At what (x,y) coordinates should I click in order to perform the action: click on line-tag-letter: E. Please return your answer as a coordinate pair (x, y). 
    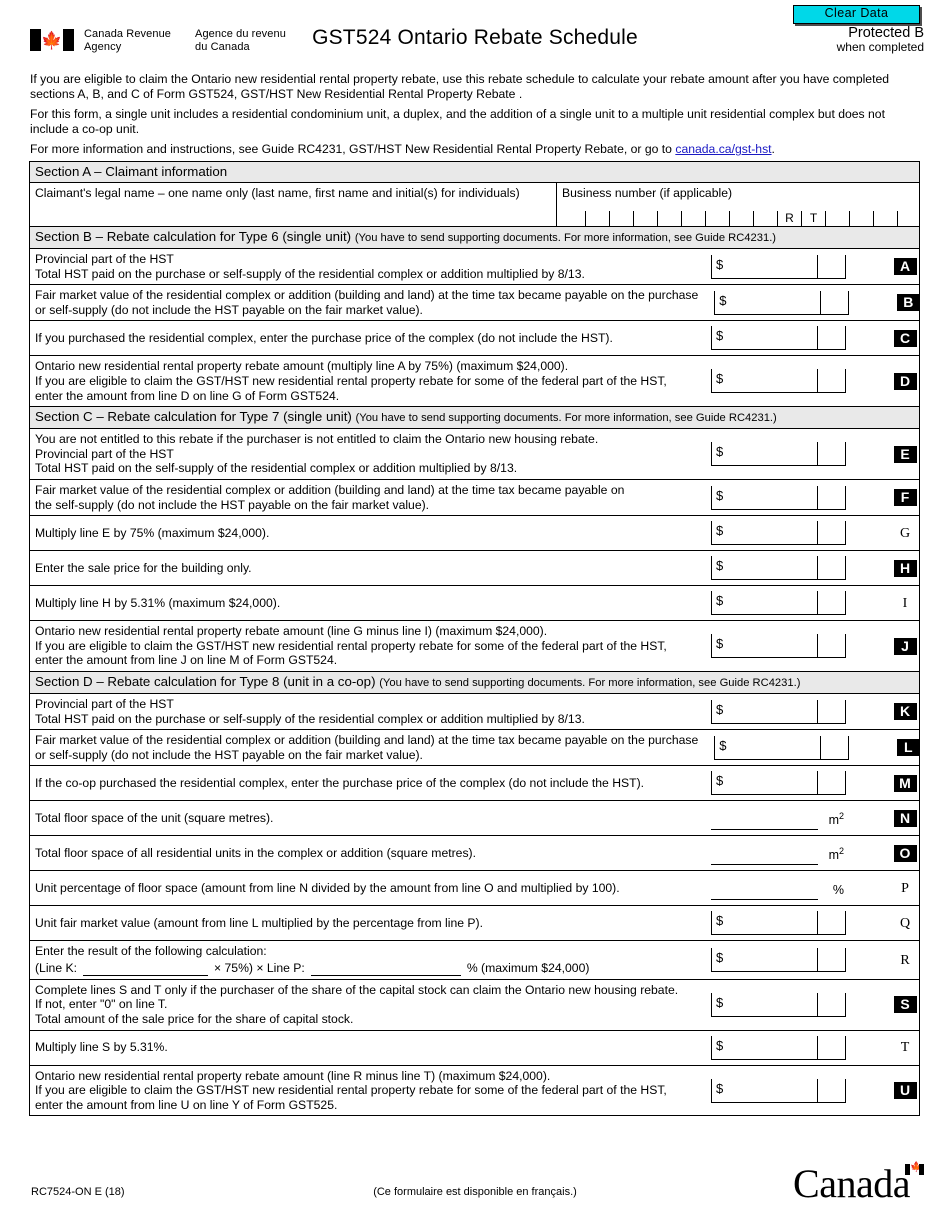
    Looking at the image, I should click on (905, 454).